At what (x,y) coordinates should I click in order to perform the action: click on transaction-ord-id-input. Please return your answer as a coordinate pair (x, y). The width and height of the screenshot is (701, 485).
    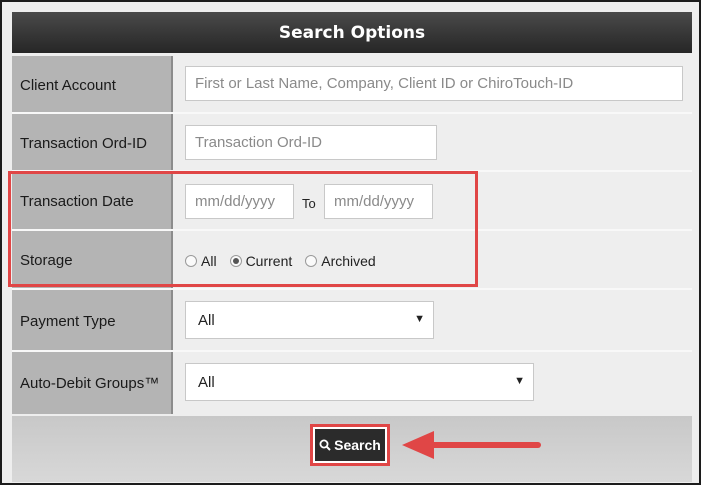
    Looking at the image, I should click on (311, 142).